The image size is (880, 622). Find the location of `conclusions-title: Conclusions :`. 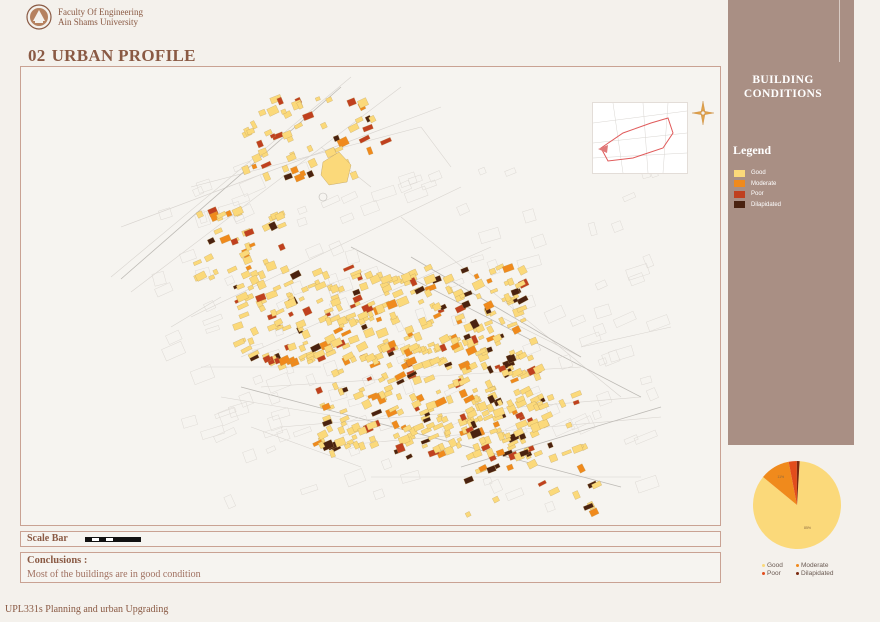

conclusions-title: Conclusions : is located at coordinates (57, 560).